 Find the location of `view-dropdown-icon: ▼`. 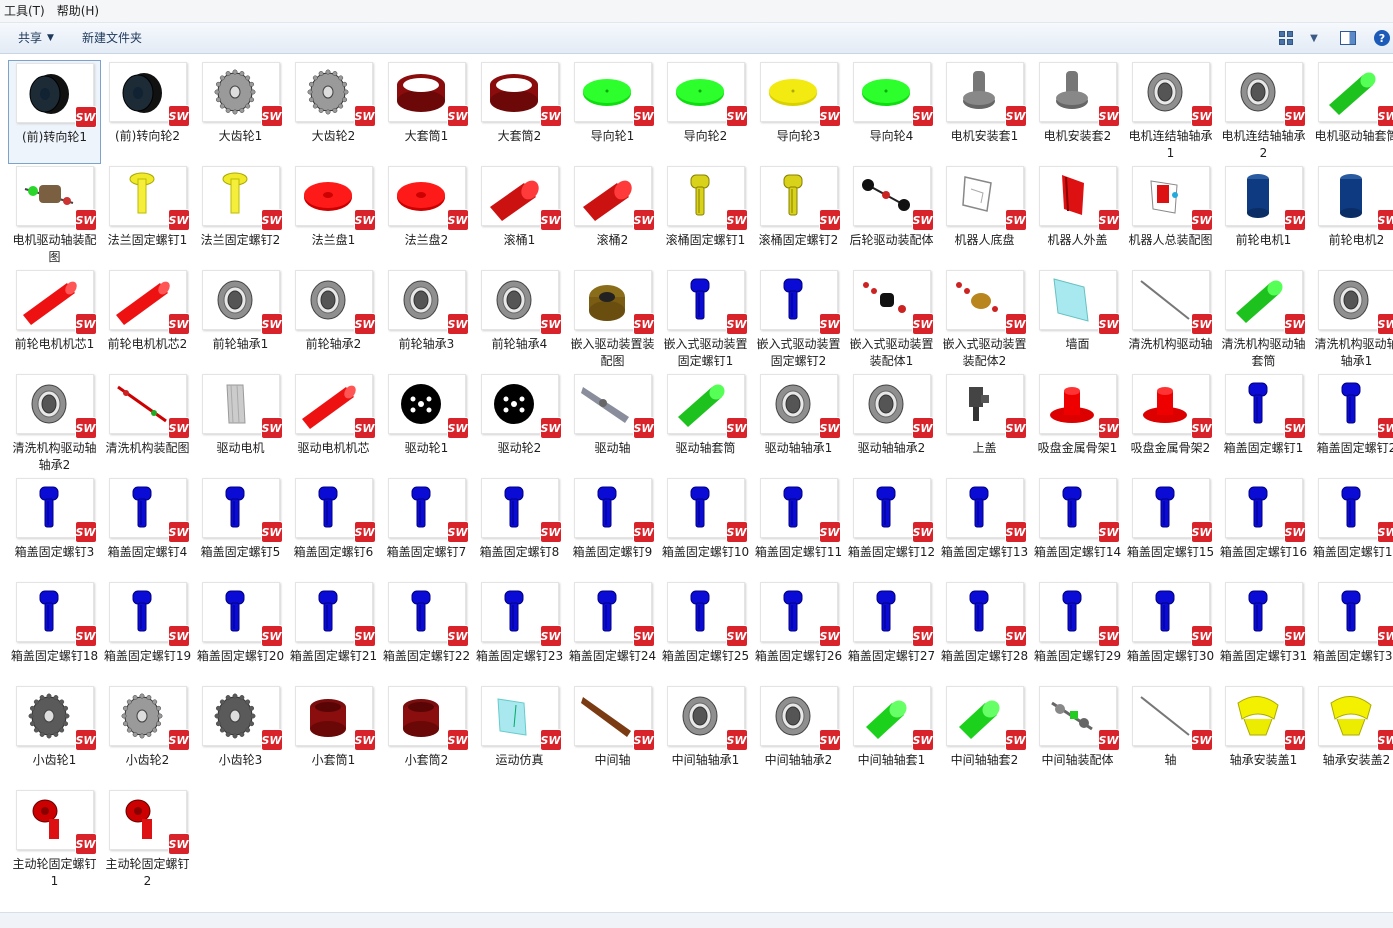

view-dropdown-icon: ▼ is located at coordinates (1314, 38).